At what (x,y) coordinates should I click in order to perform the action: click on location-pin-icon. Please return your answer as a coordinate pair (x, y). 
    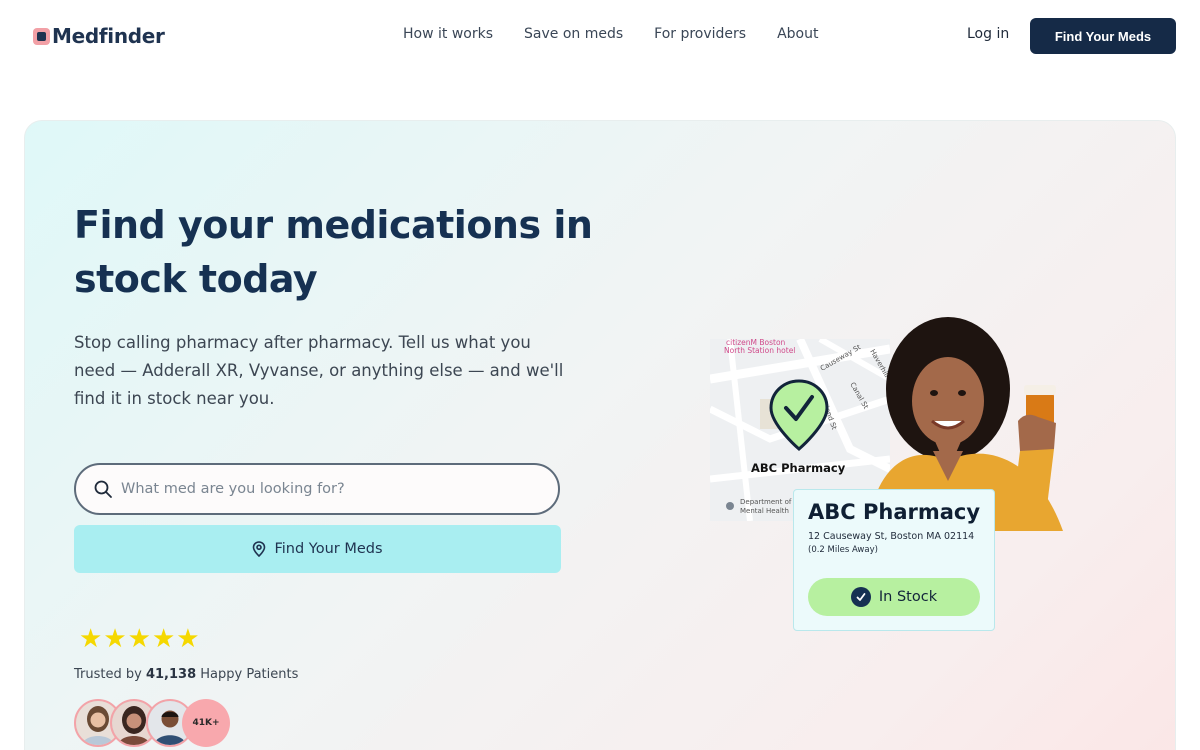
    Looking at the image, I should click on (259, 549).